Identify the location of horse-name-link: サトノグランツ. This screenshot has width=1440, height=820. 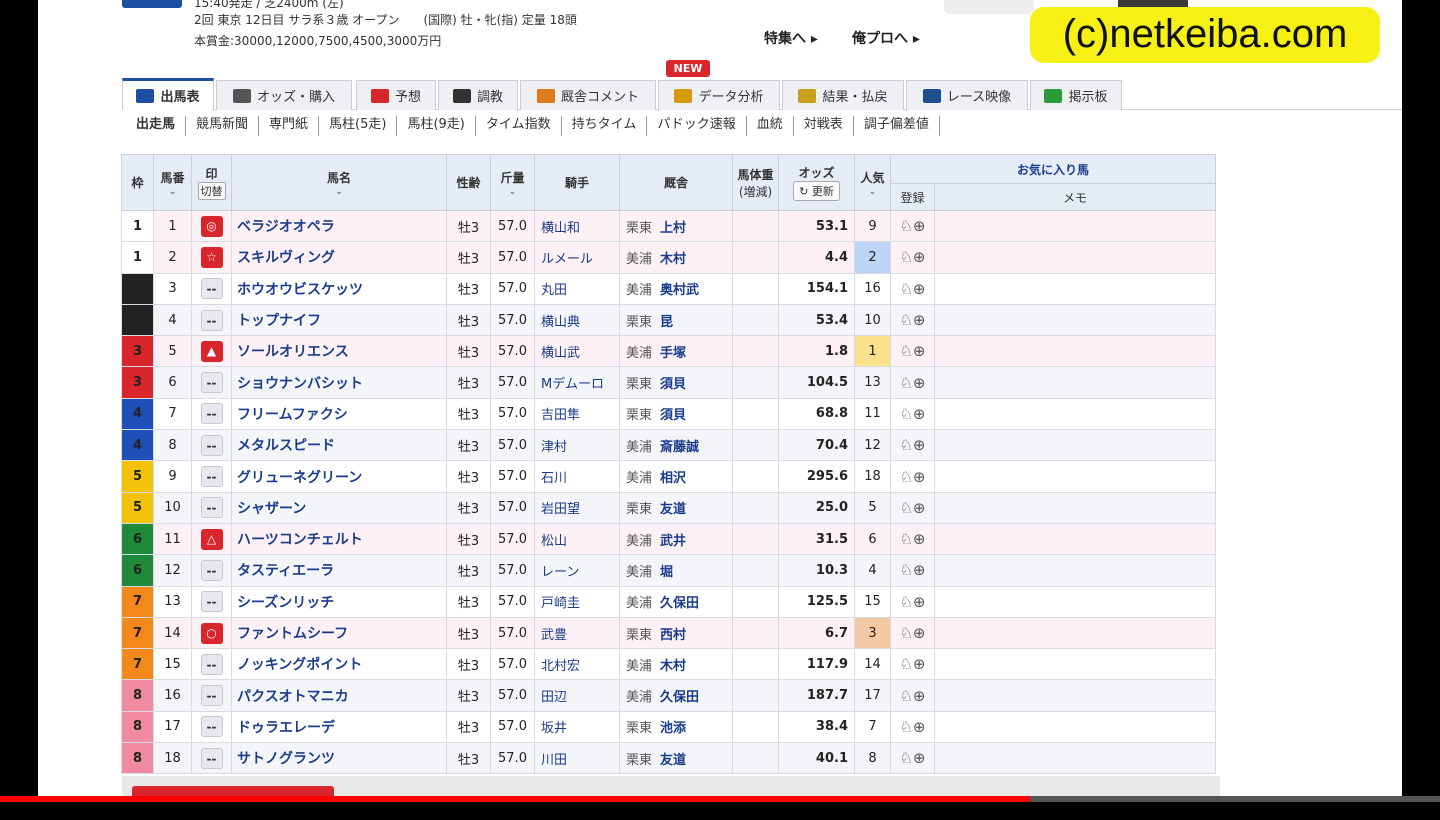
(339, 758).